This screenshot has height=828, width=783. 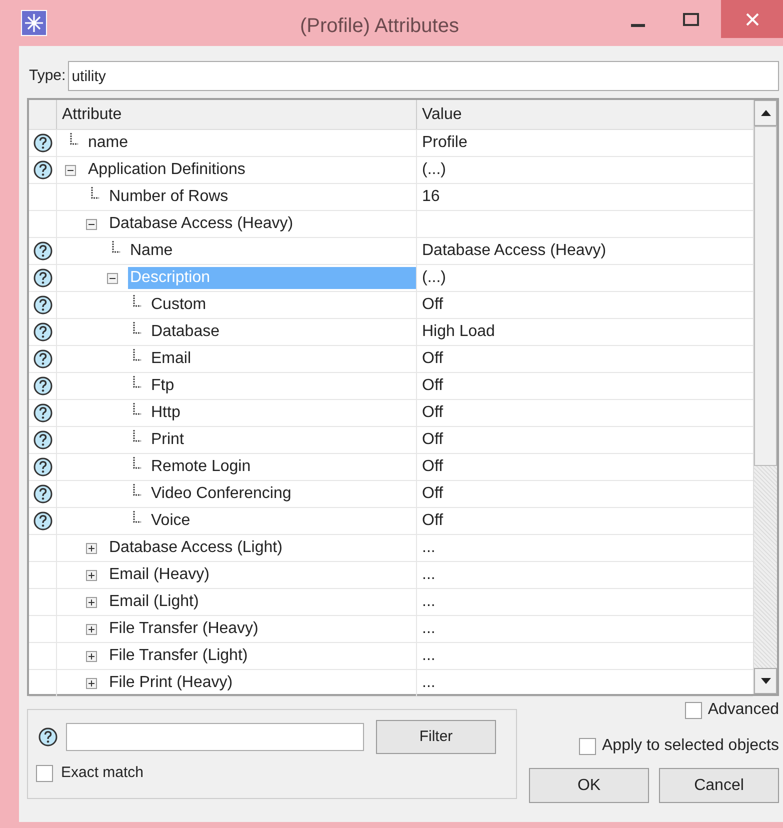 I want to click on attribute-name: Database, so click(x=185, y=332).